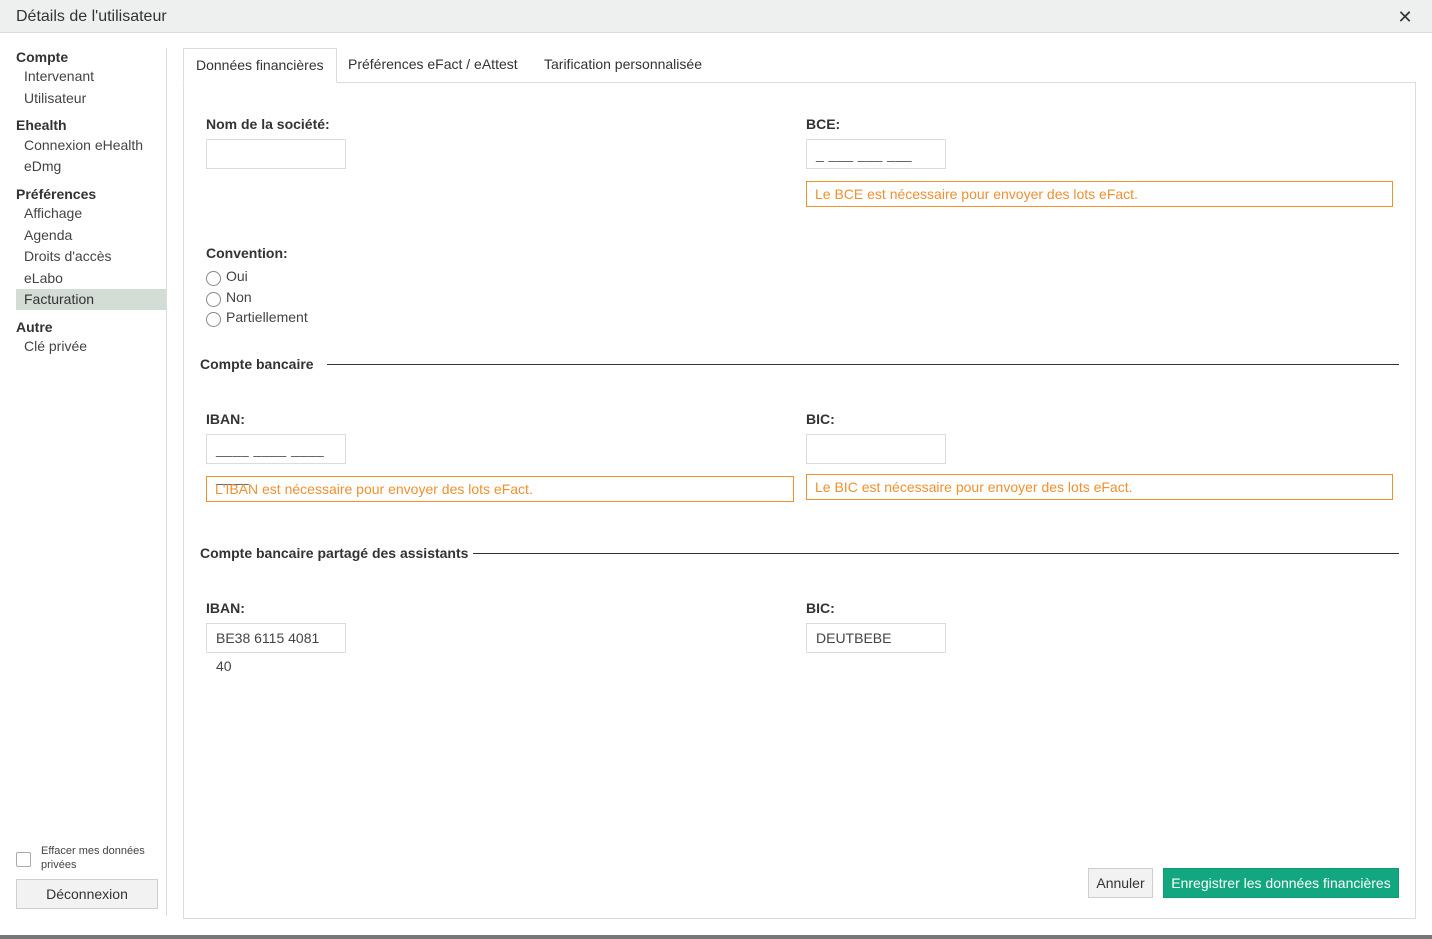 This screenshot has height=939, width=1432. I want to click on sidebar-item-cle-privee: Clé privée, so click(91, 346).